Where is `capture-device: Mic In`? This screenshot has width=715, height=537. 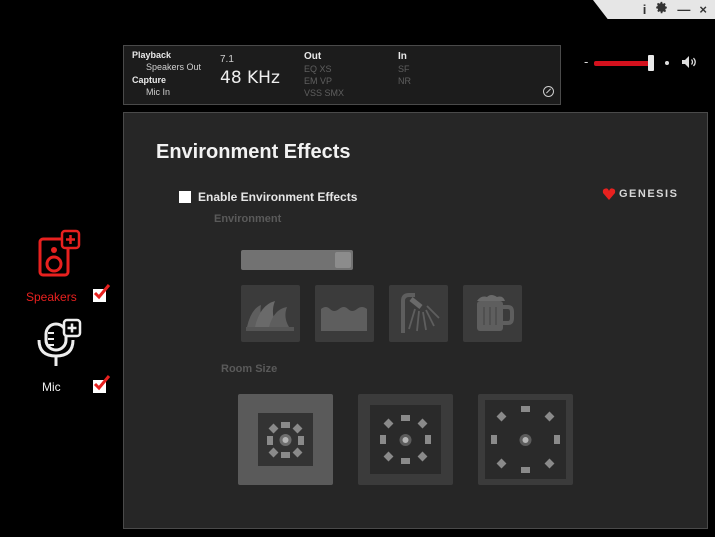
capture-device: Mic In is located at coordinates (158, 92).